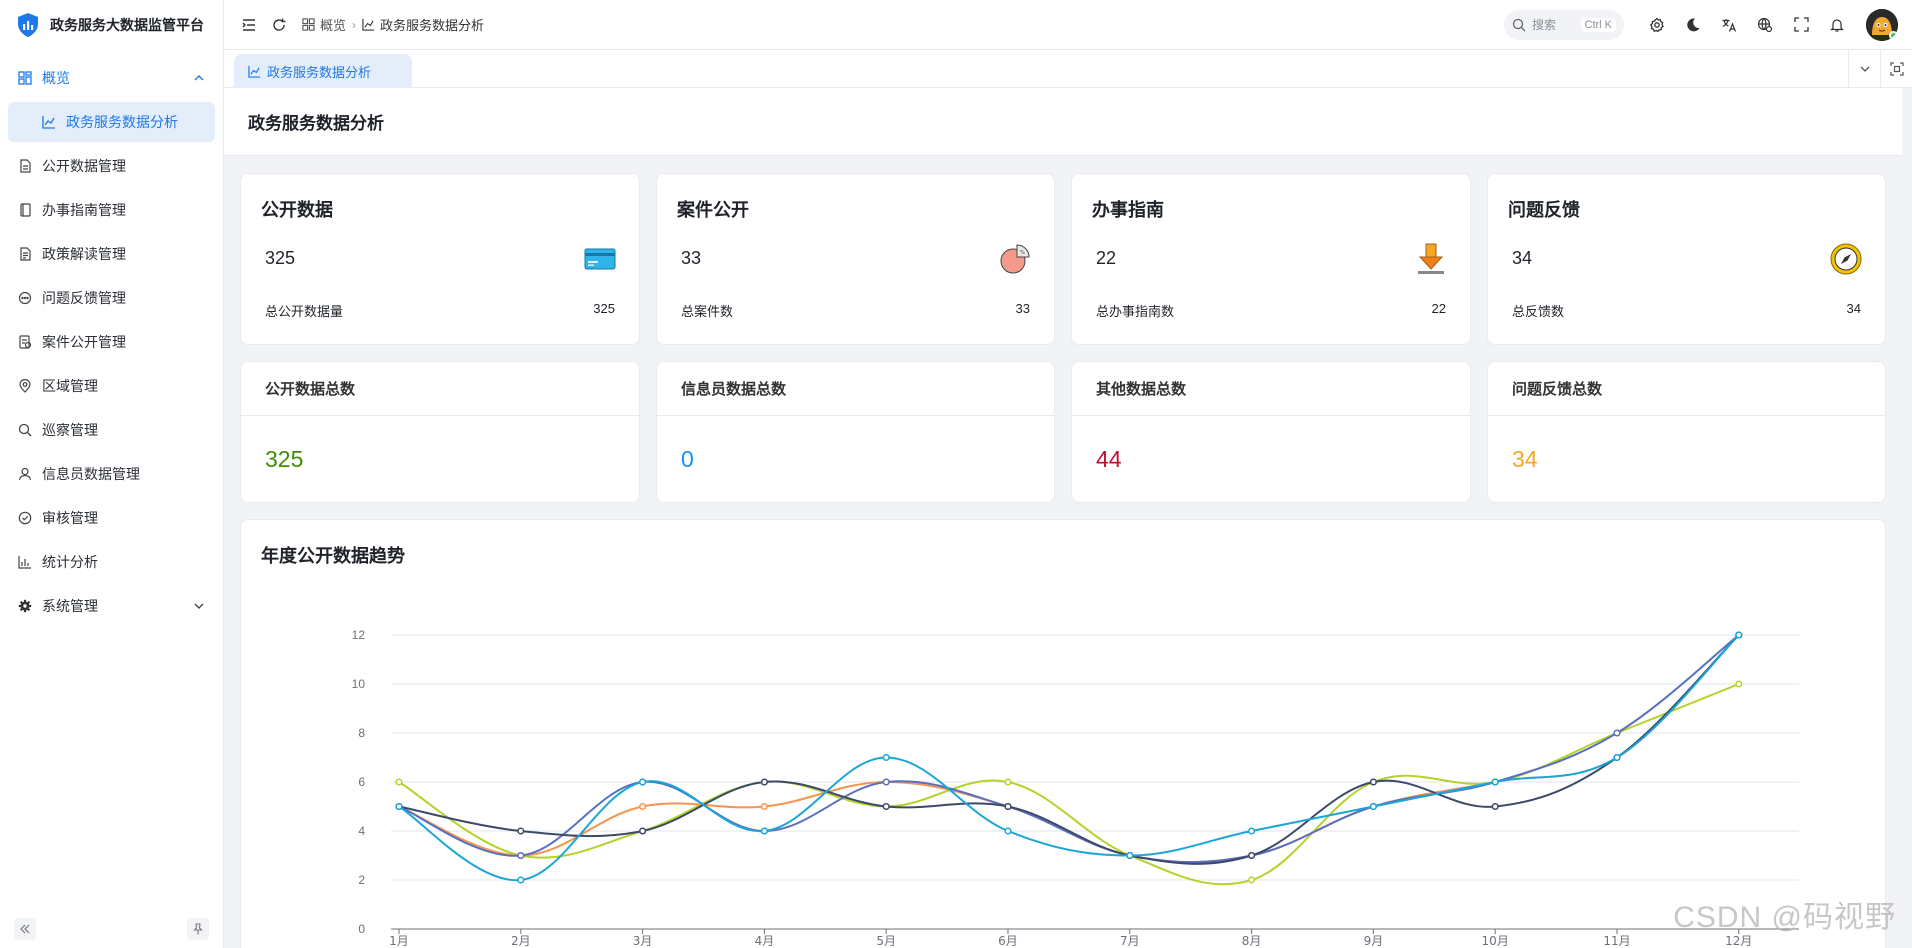  Describe the element at coordinates (111, 430) in the screenshot. I see `sidebar-item-inspection: 巡察管理` at that location.